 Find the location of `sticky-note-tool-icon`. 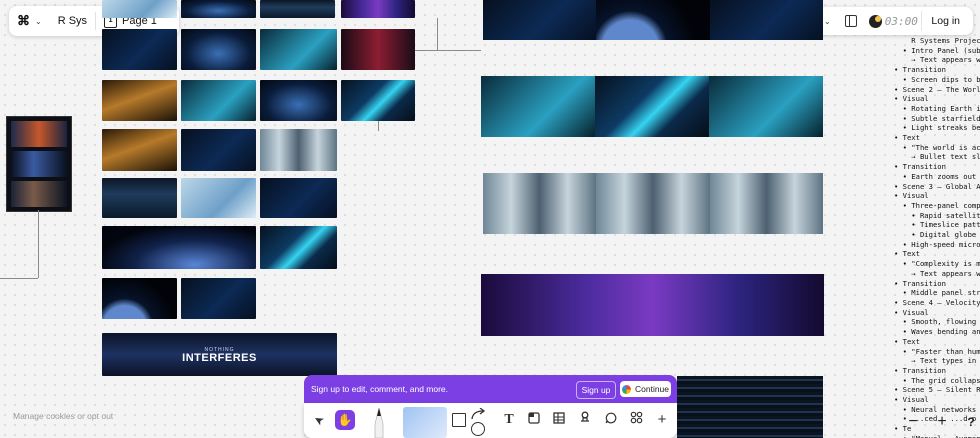

sticky-note-tool-icon is located at coordinates (425, 422).